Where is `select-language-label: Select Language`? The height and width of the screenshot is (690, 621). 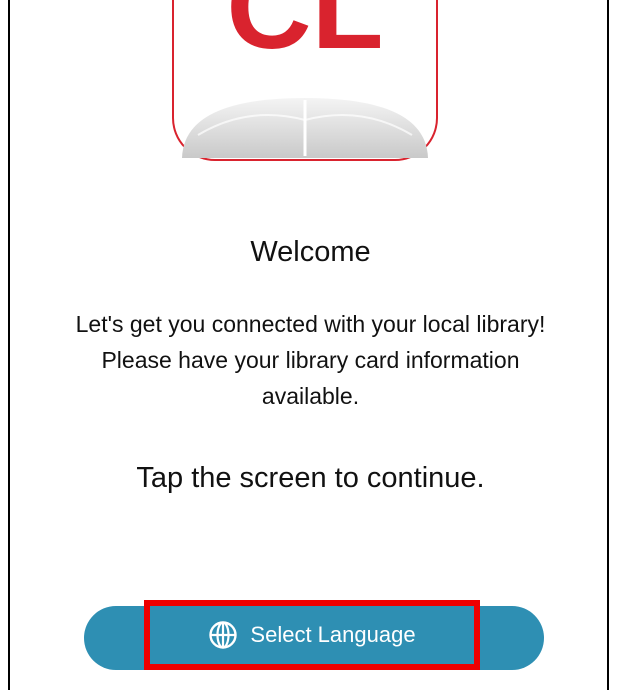
select-language-label: Select Language is located at coordinates (333, 634).